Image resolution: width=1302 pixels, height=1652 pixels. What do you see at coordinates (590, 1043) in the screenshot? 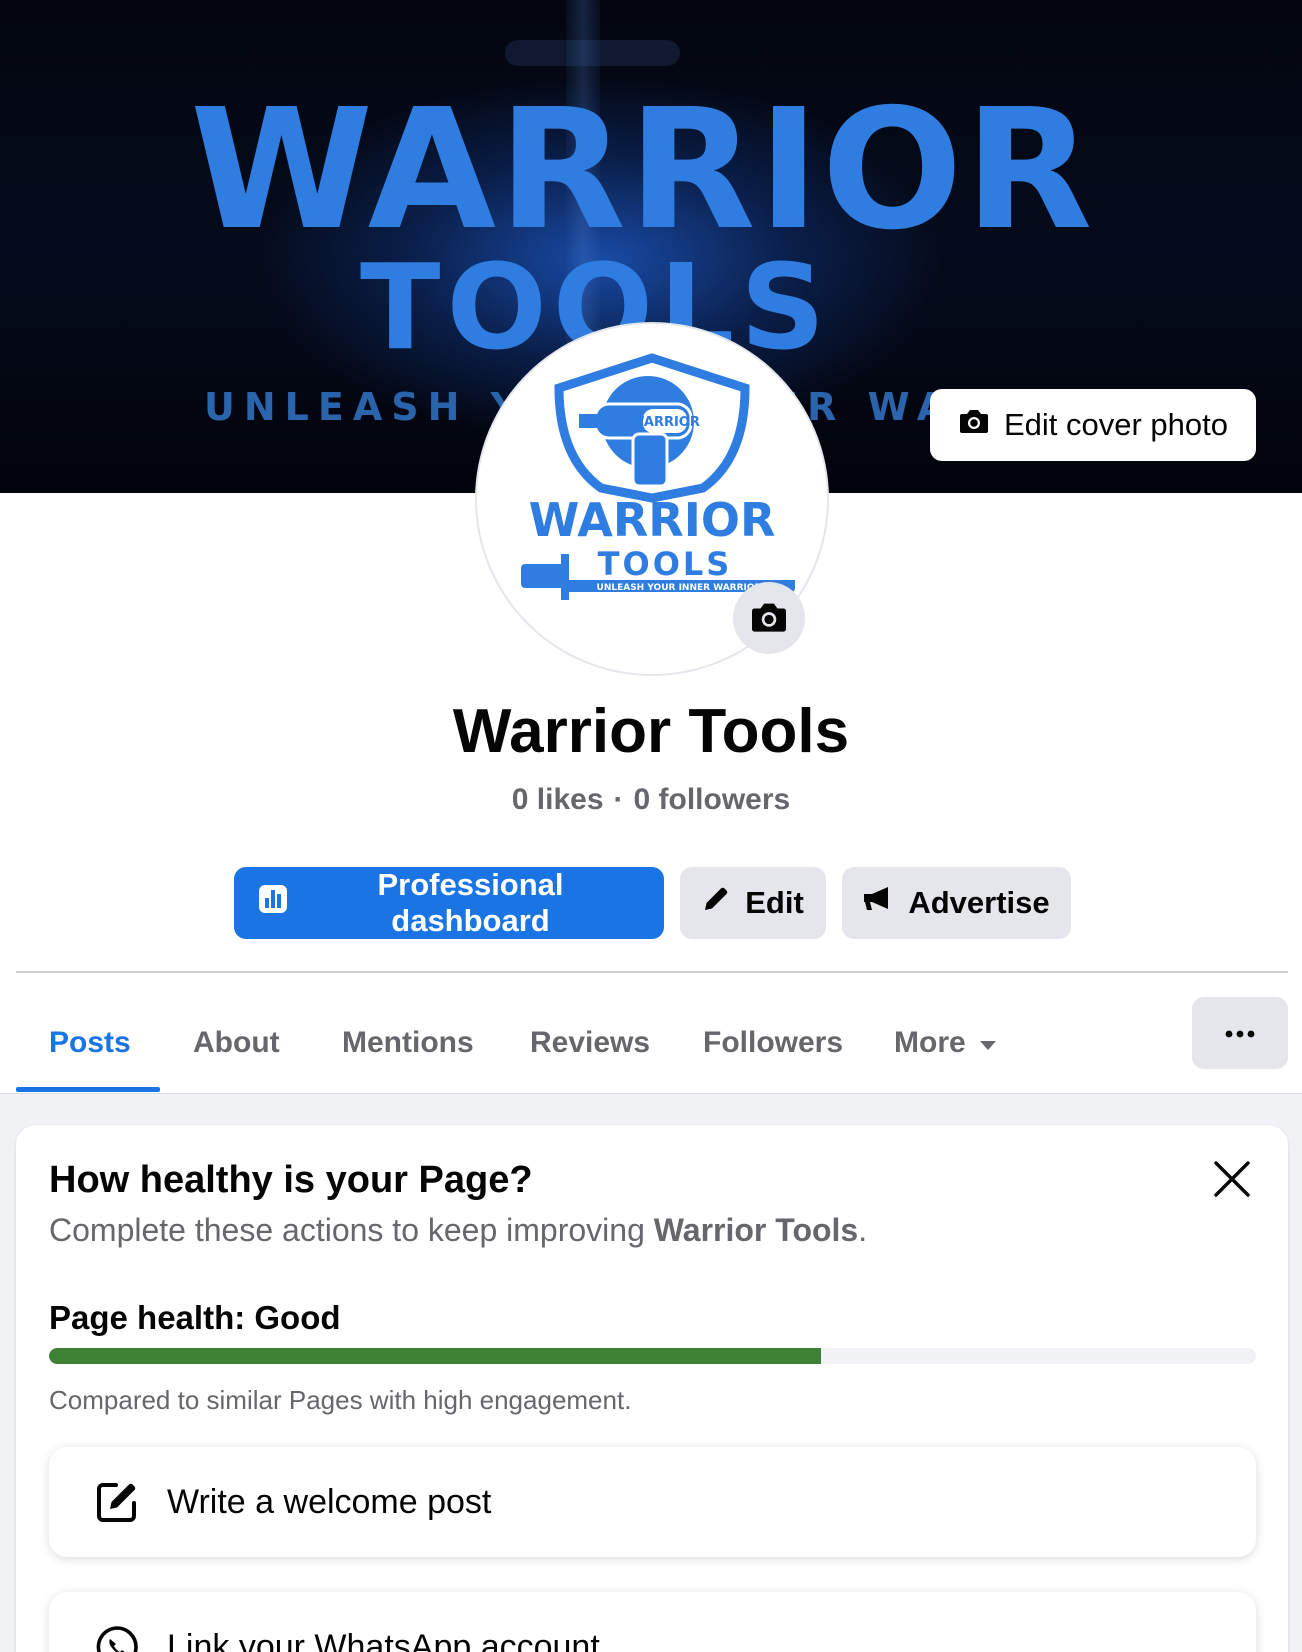
I see `tab-reviews: Reviews` at bounding box center [590, 1043].